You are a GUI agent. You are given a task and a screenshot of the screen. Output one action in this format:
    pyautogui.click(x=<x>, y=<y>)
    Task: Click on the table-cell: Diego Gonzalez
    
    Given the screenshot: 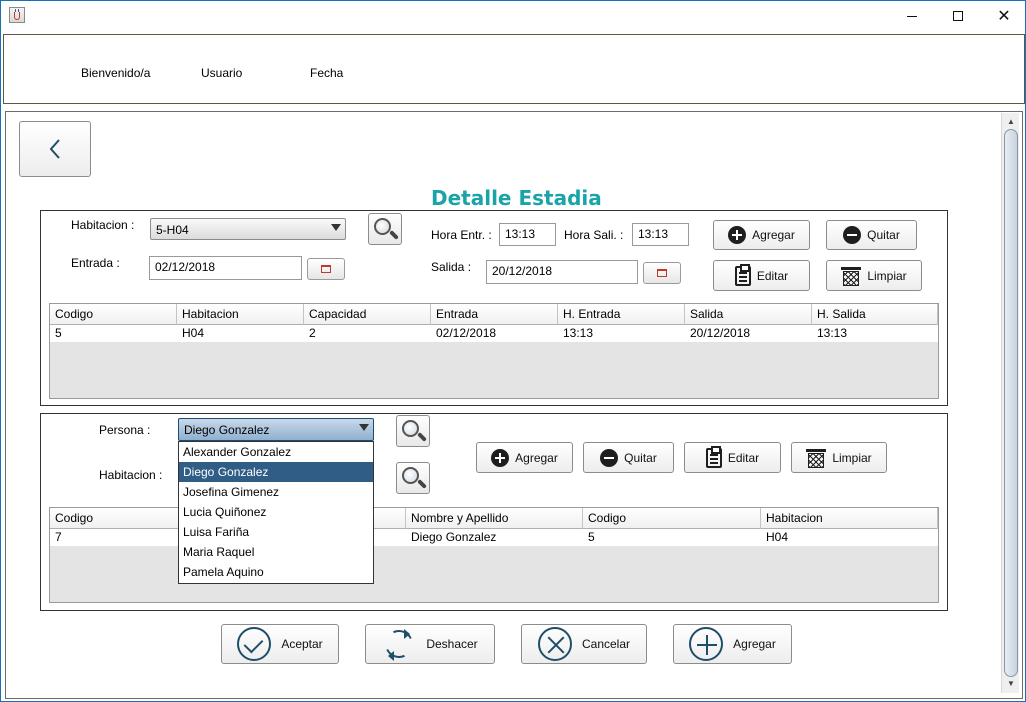 What is the action you would take?
    pyautogui.click(x=454, y=537)
    